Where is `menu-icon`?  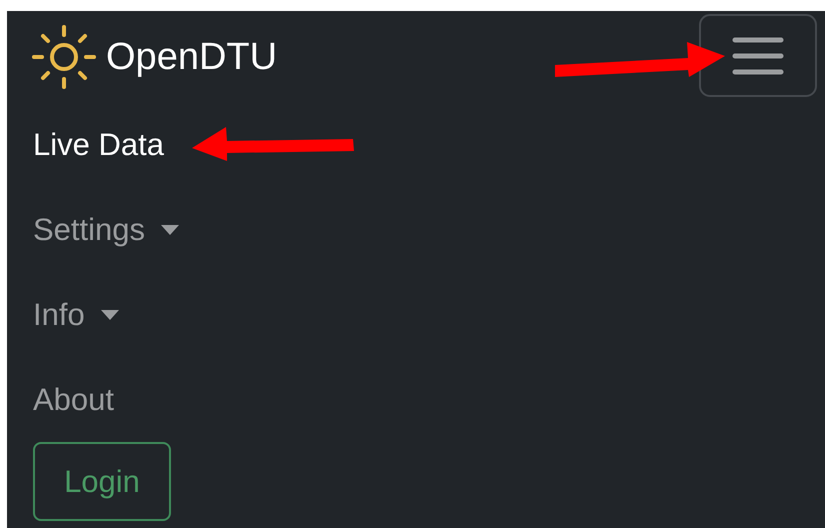
menu-icon is located at coordinates (758, 55).